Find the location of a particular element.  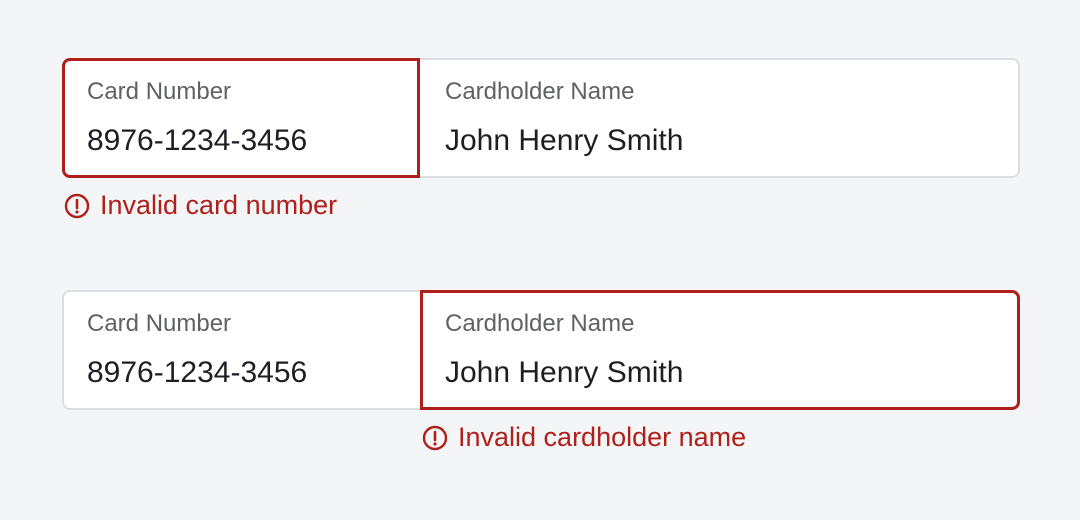

cardholder-name-error: Invalid cardholder name is located at coordinates (584, 437).